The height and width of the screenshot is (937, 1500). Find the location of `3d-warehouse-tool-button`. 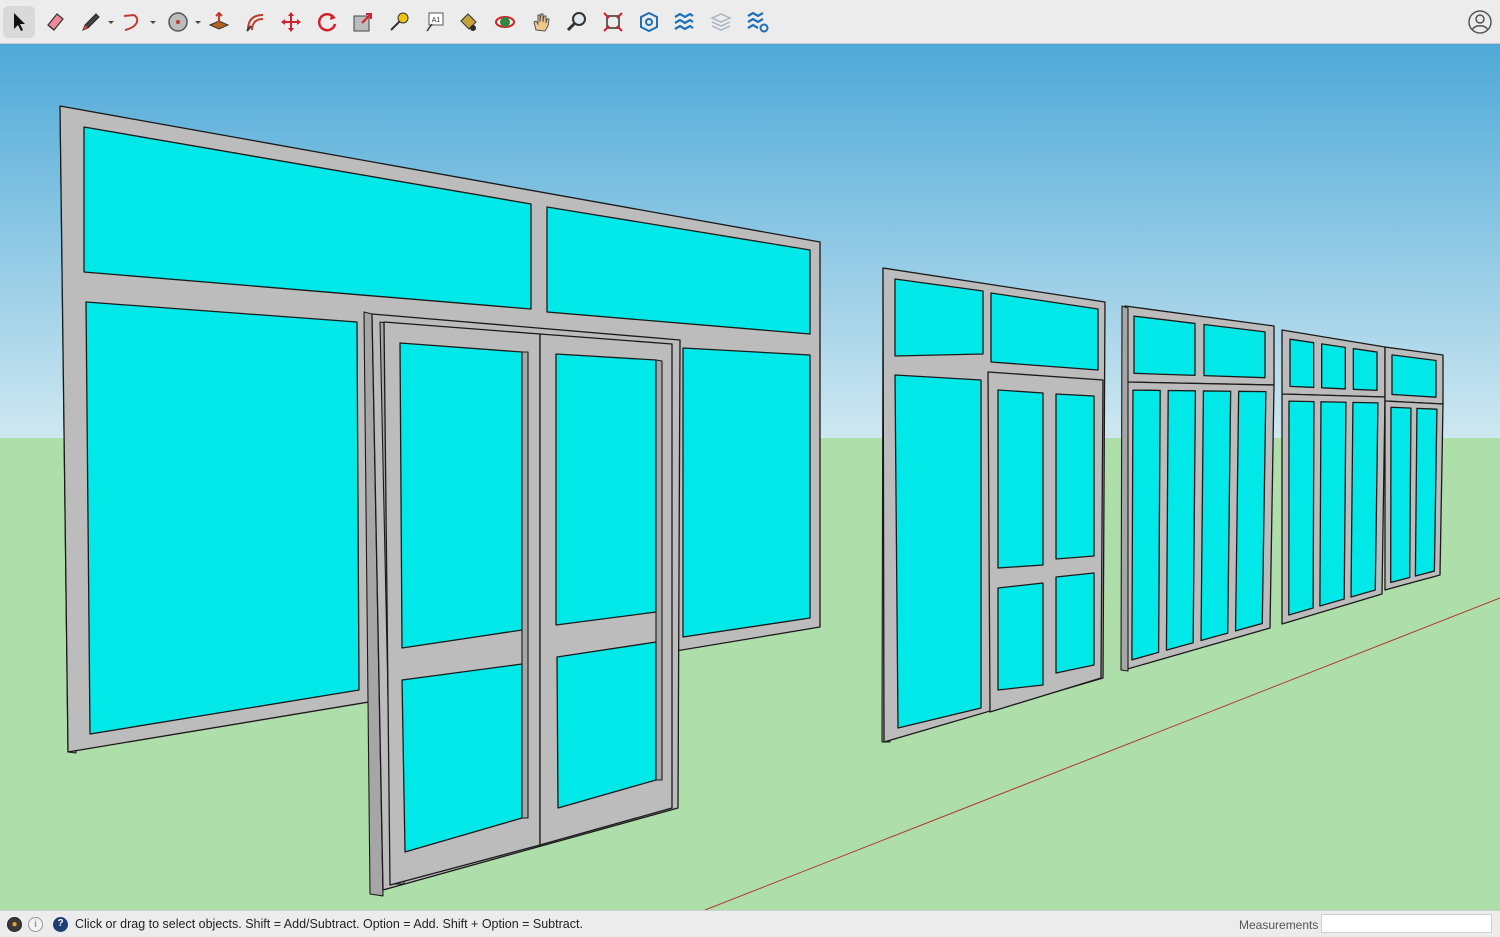

3d-warehouse-tool-button is located at coordinates (649, 22).